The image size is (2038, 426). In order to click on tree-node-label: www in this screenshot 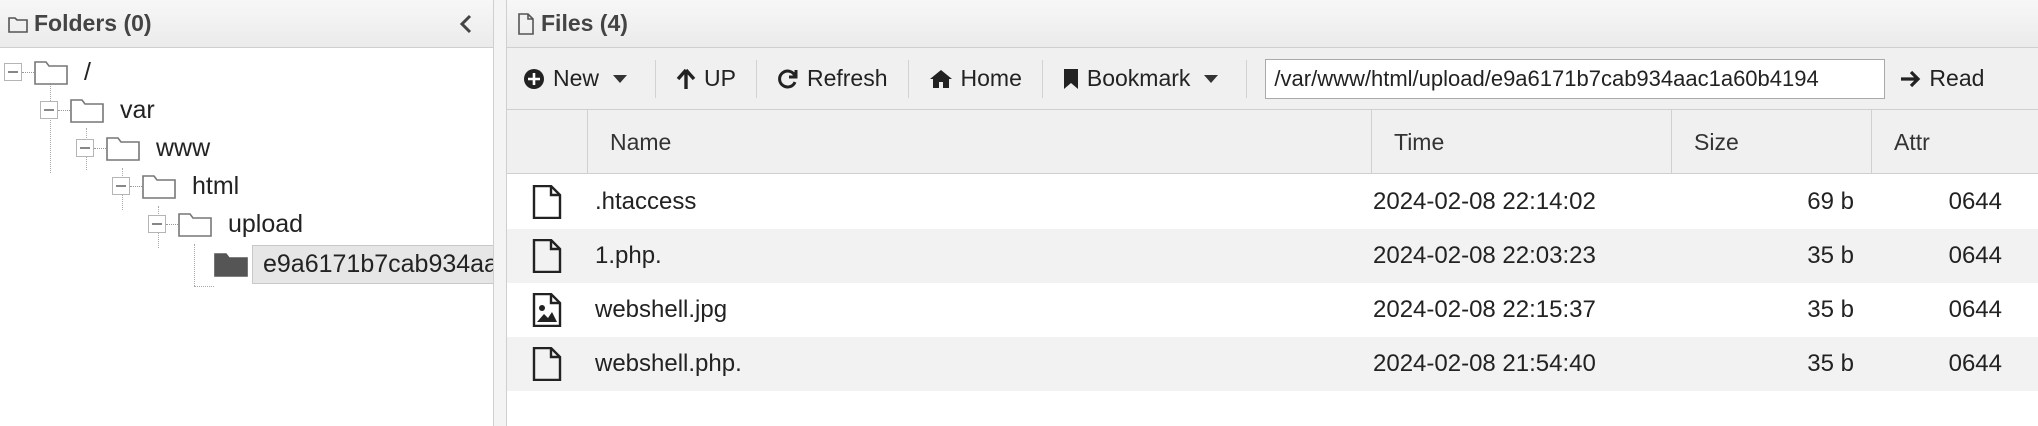, I will do `click(183, 147)`.